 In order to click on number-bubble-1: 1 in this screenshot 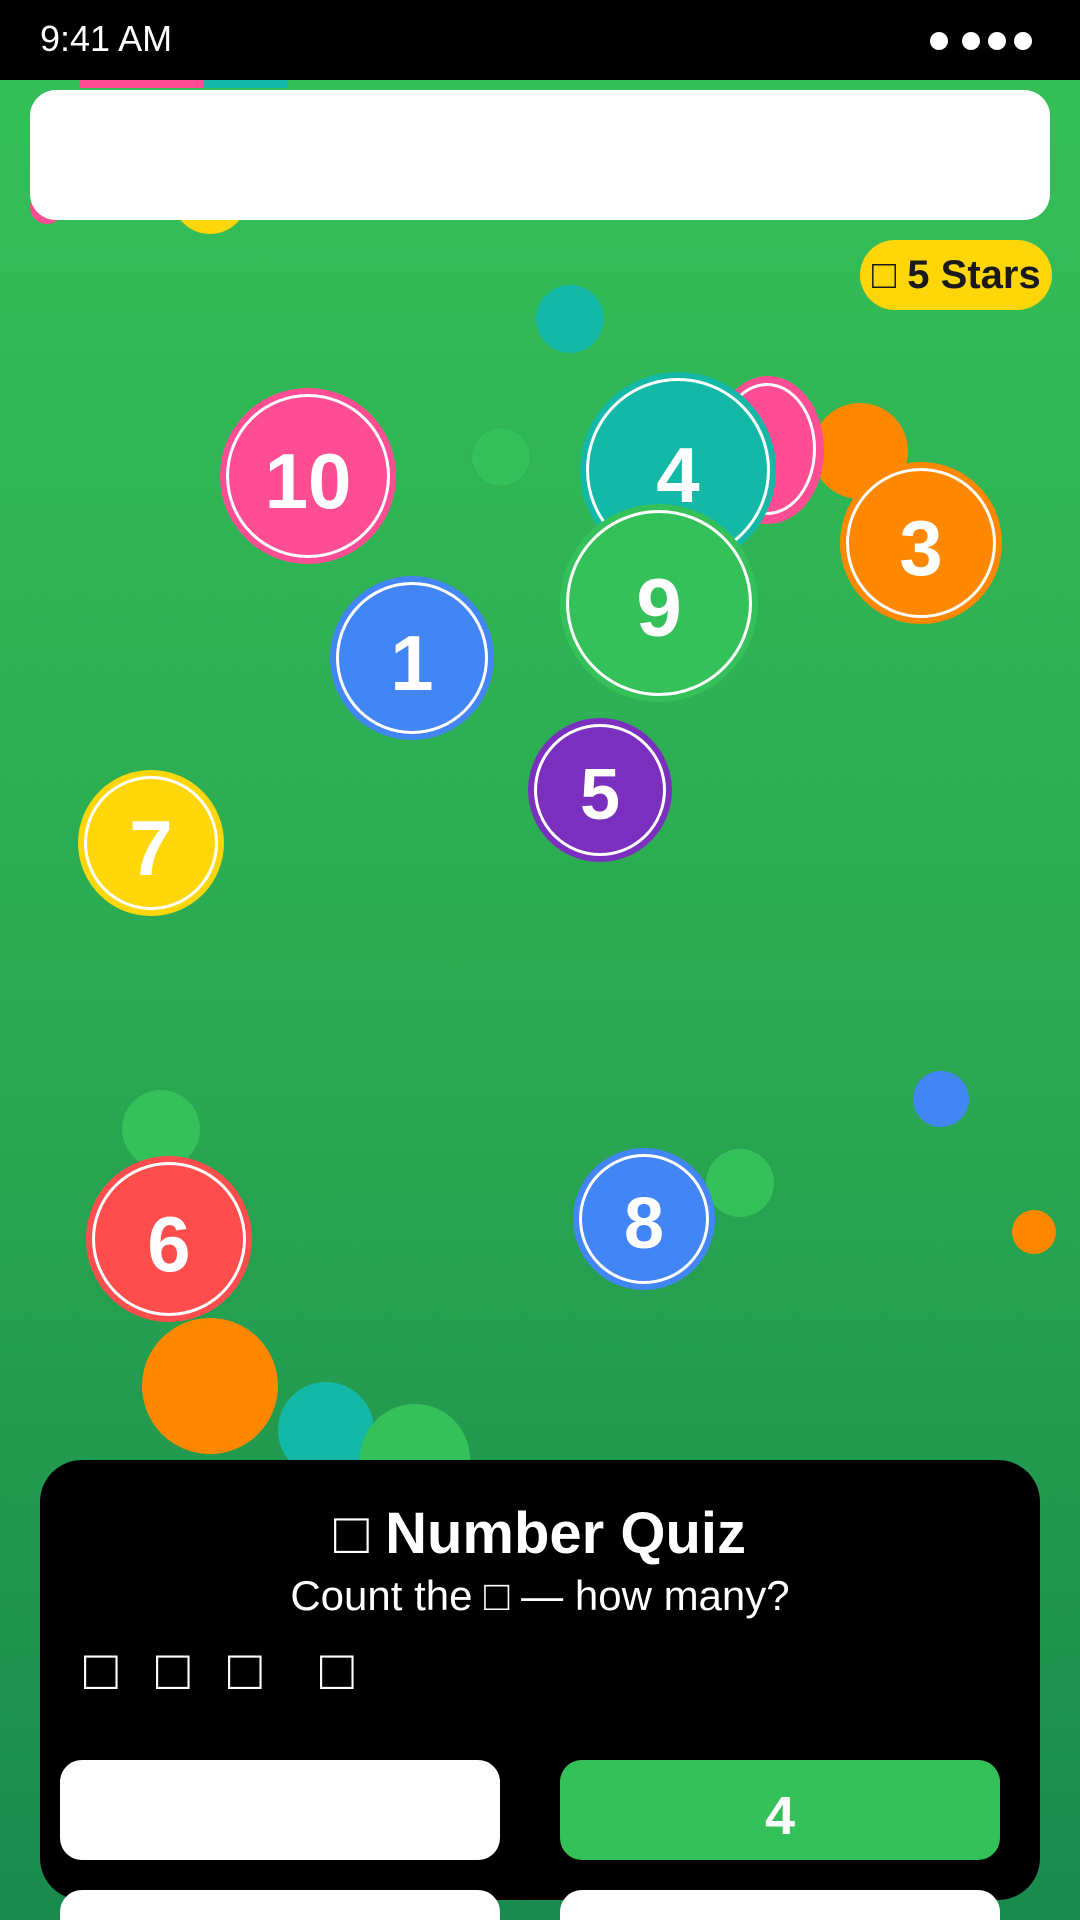, I will do `click(412, 658)`.